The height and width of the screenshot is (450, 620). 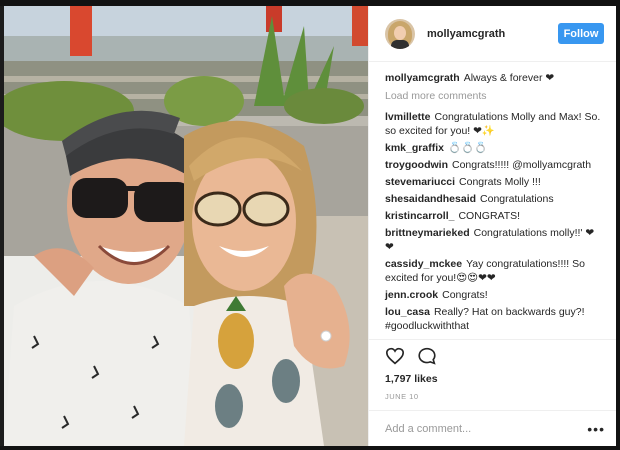 What do you see at coordinates (493, 96) in the screenshot?
I see `load-more-comments-link: Load more comments` at bounding box center [493, 96].